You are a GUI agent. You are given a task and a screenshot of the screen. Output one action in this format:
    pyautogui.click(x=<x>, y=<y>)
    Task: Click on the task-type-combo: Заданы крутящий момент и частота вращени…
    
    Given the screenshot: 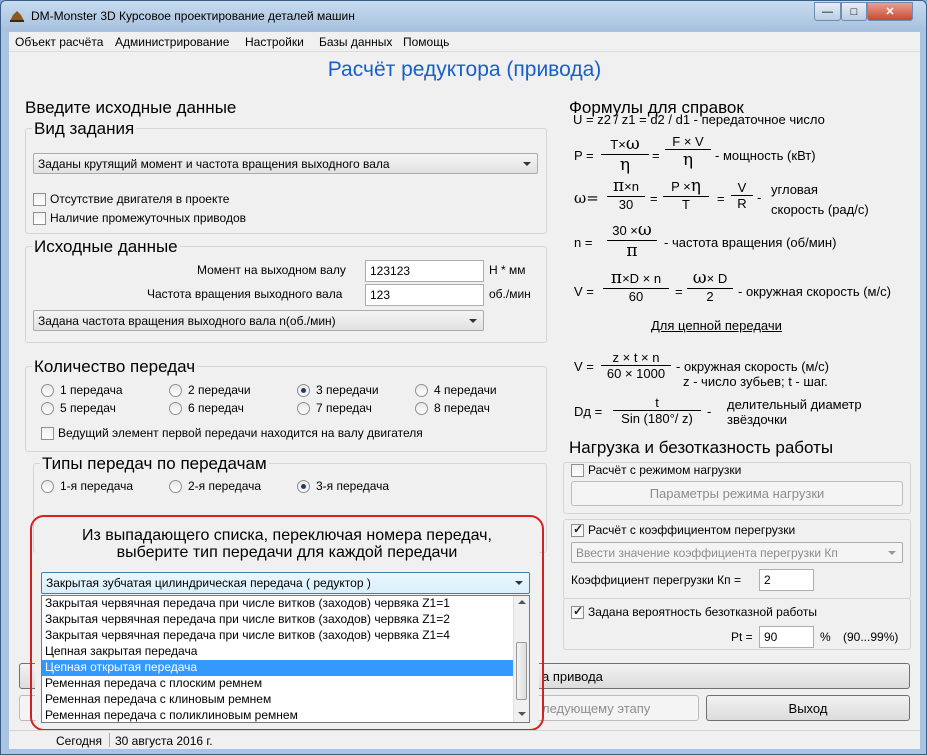 What is the action you would take?
    pyautogui.click(x=285, y=163)
    